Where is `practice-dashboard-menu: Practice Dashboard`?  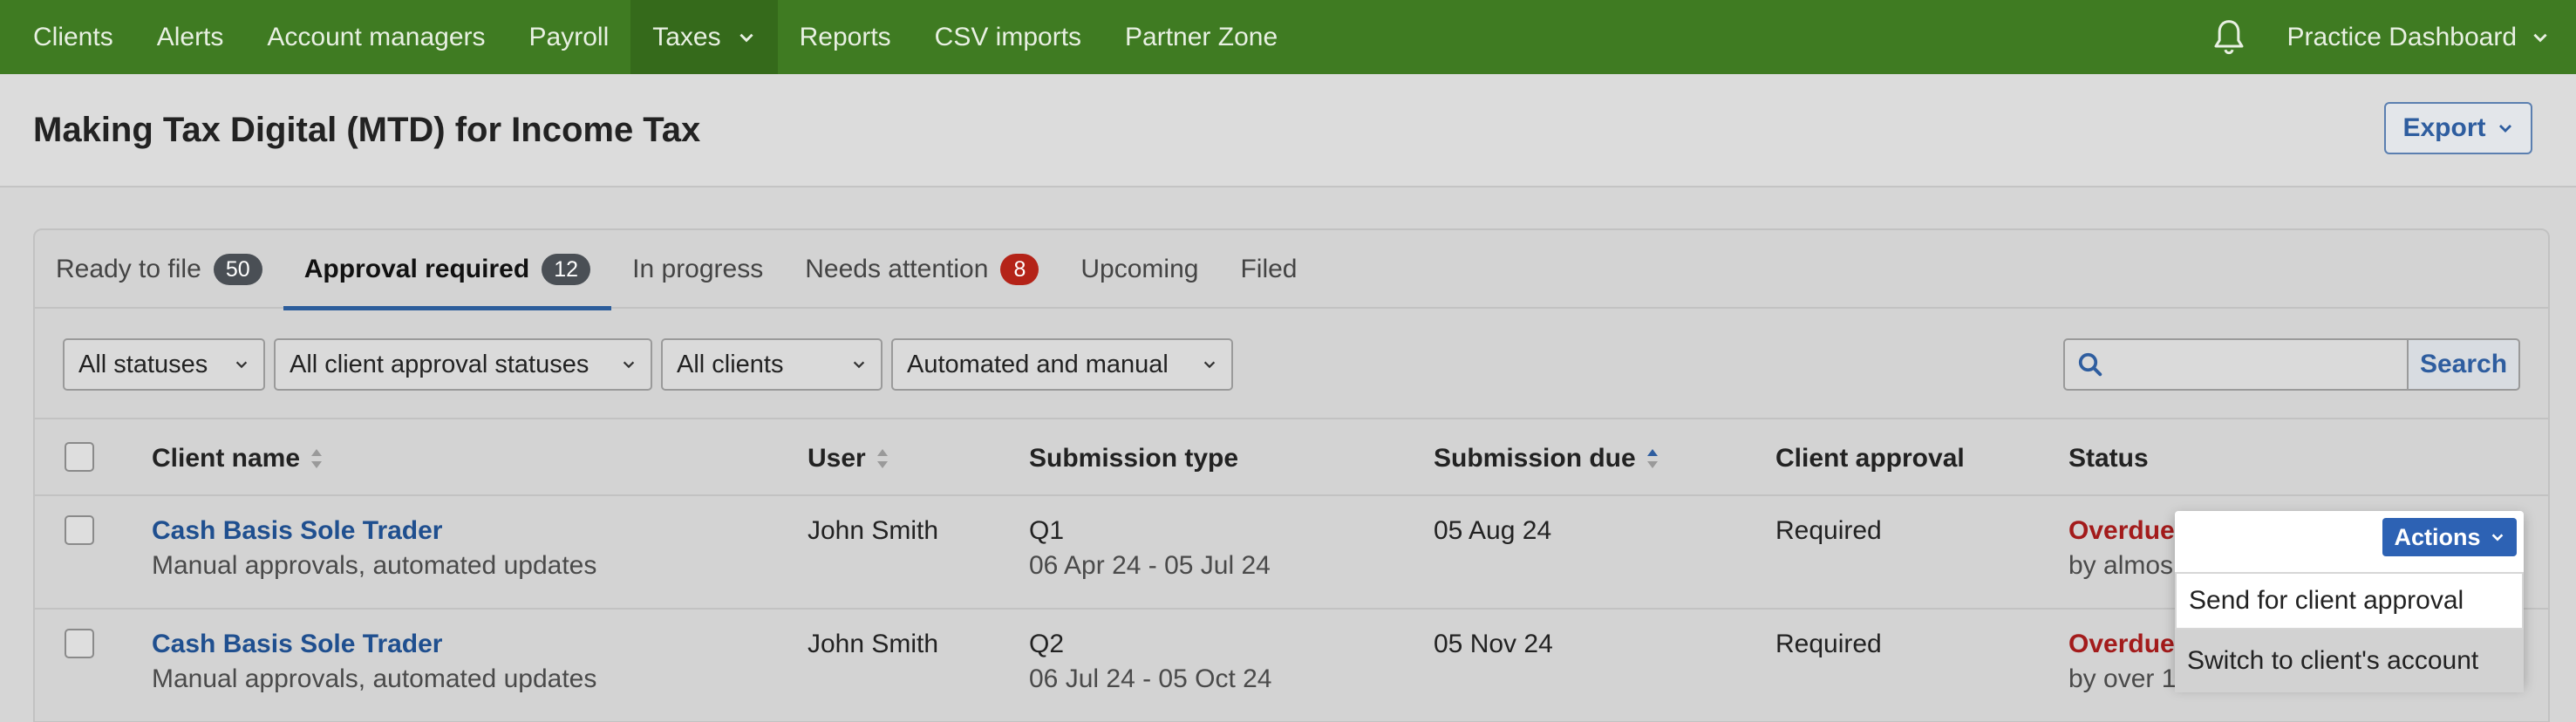 practice-dashboard-menu: Practice Dashboard is located at coordinates (2431, 37).